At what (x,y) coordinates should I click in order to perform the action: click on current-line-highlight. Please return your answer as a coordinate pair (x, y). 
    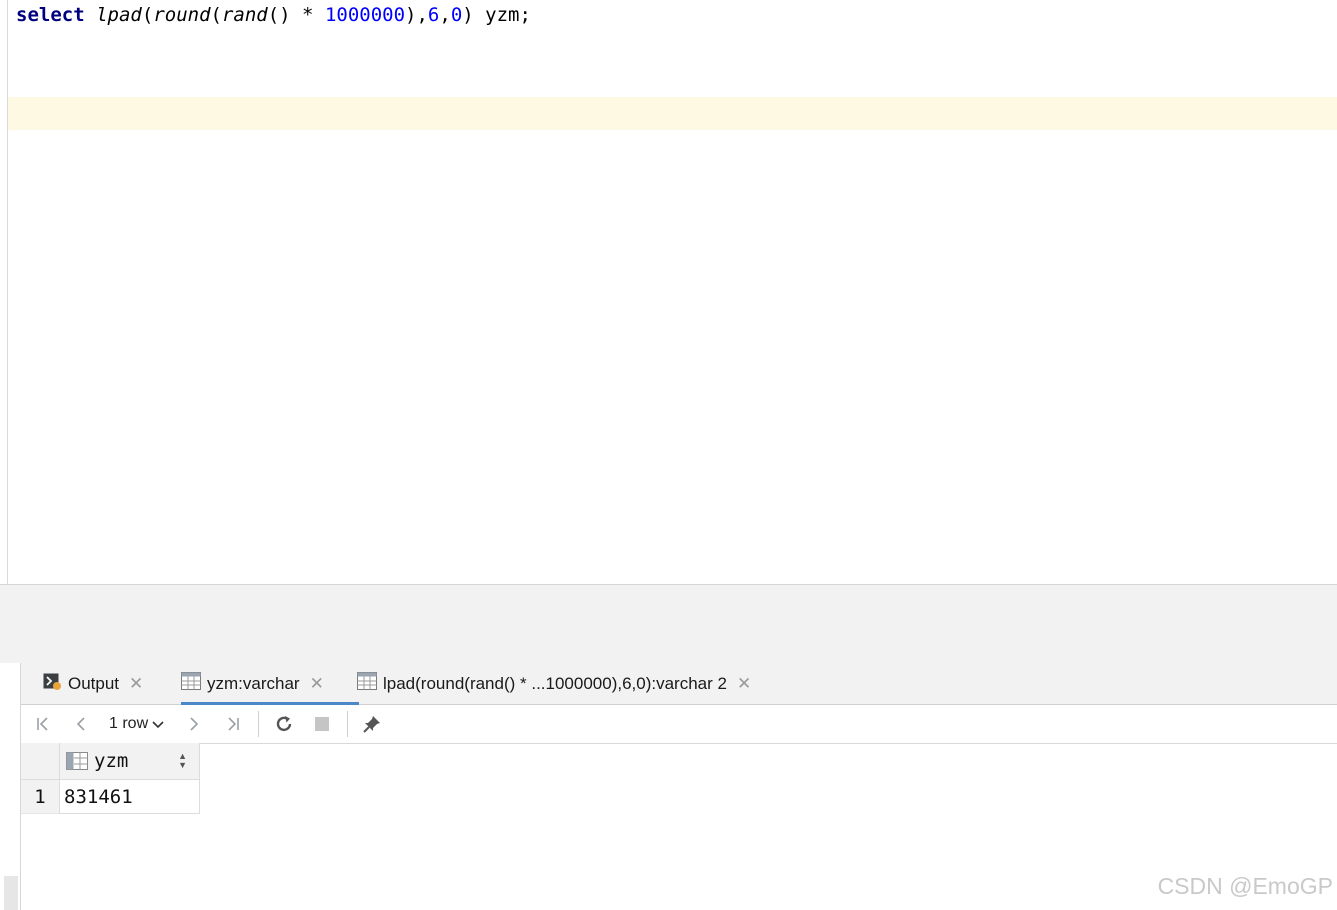
    Looking at the image, I should click on (672, 113).